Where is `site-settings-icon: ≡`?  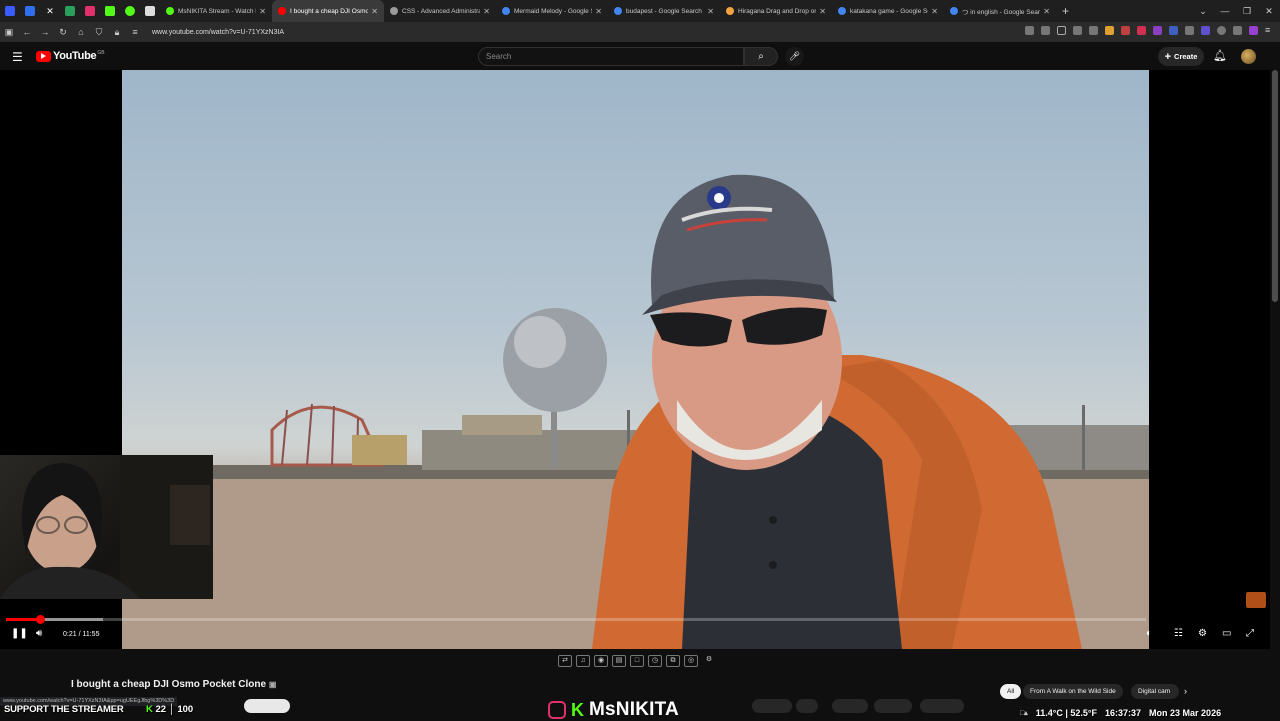 site-settings-icon: ≡ is located at coordinates (135, 32).